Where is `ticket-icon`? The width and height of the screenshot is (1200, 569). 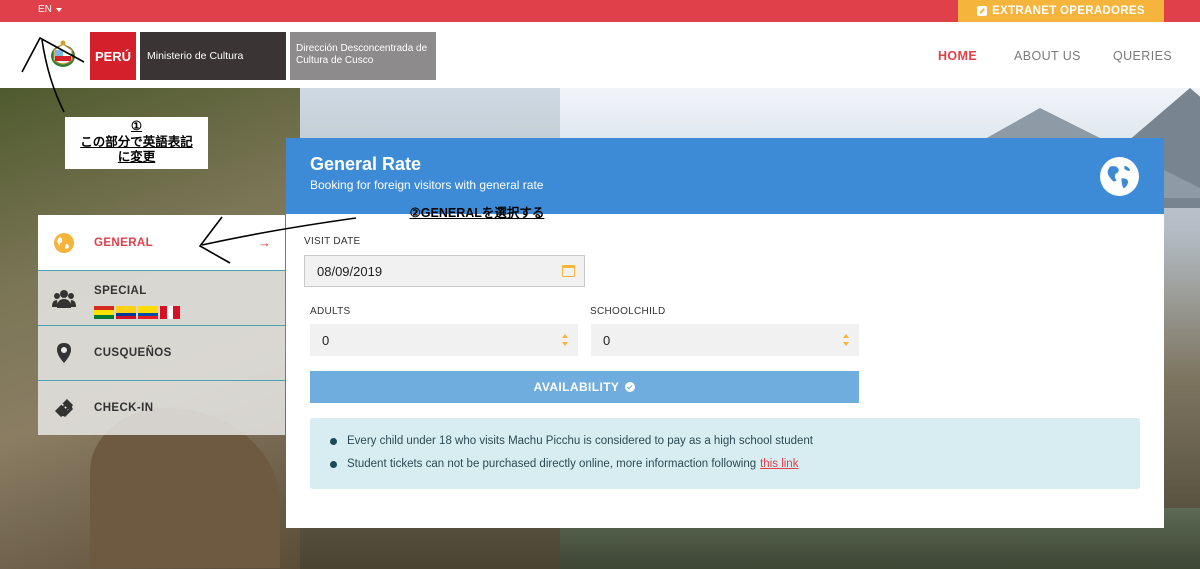
ticket-icon is located at coordinates (64, 408).